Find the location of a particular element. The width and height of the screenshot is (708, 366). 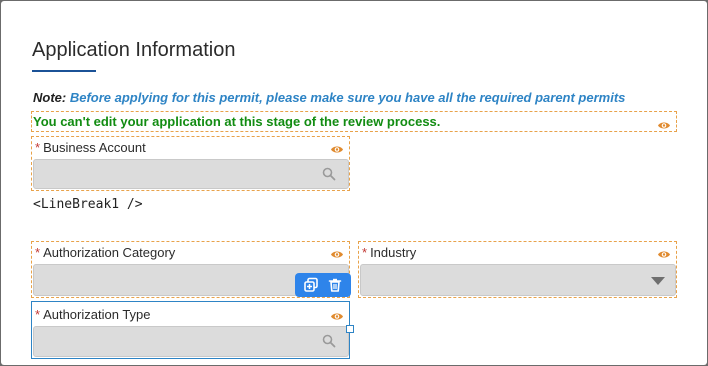

authorization-type-label-text: Authorization Type is located at coordinates (97, 314).